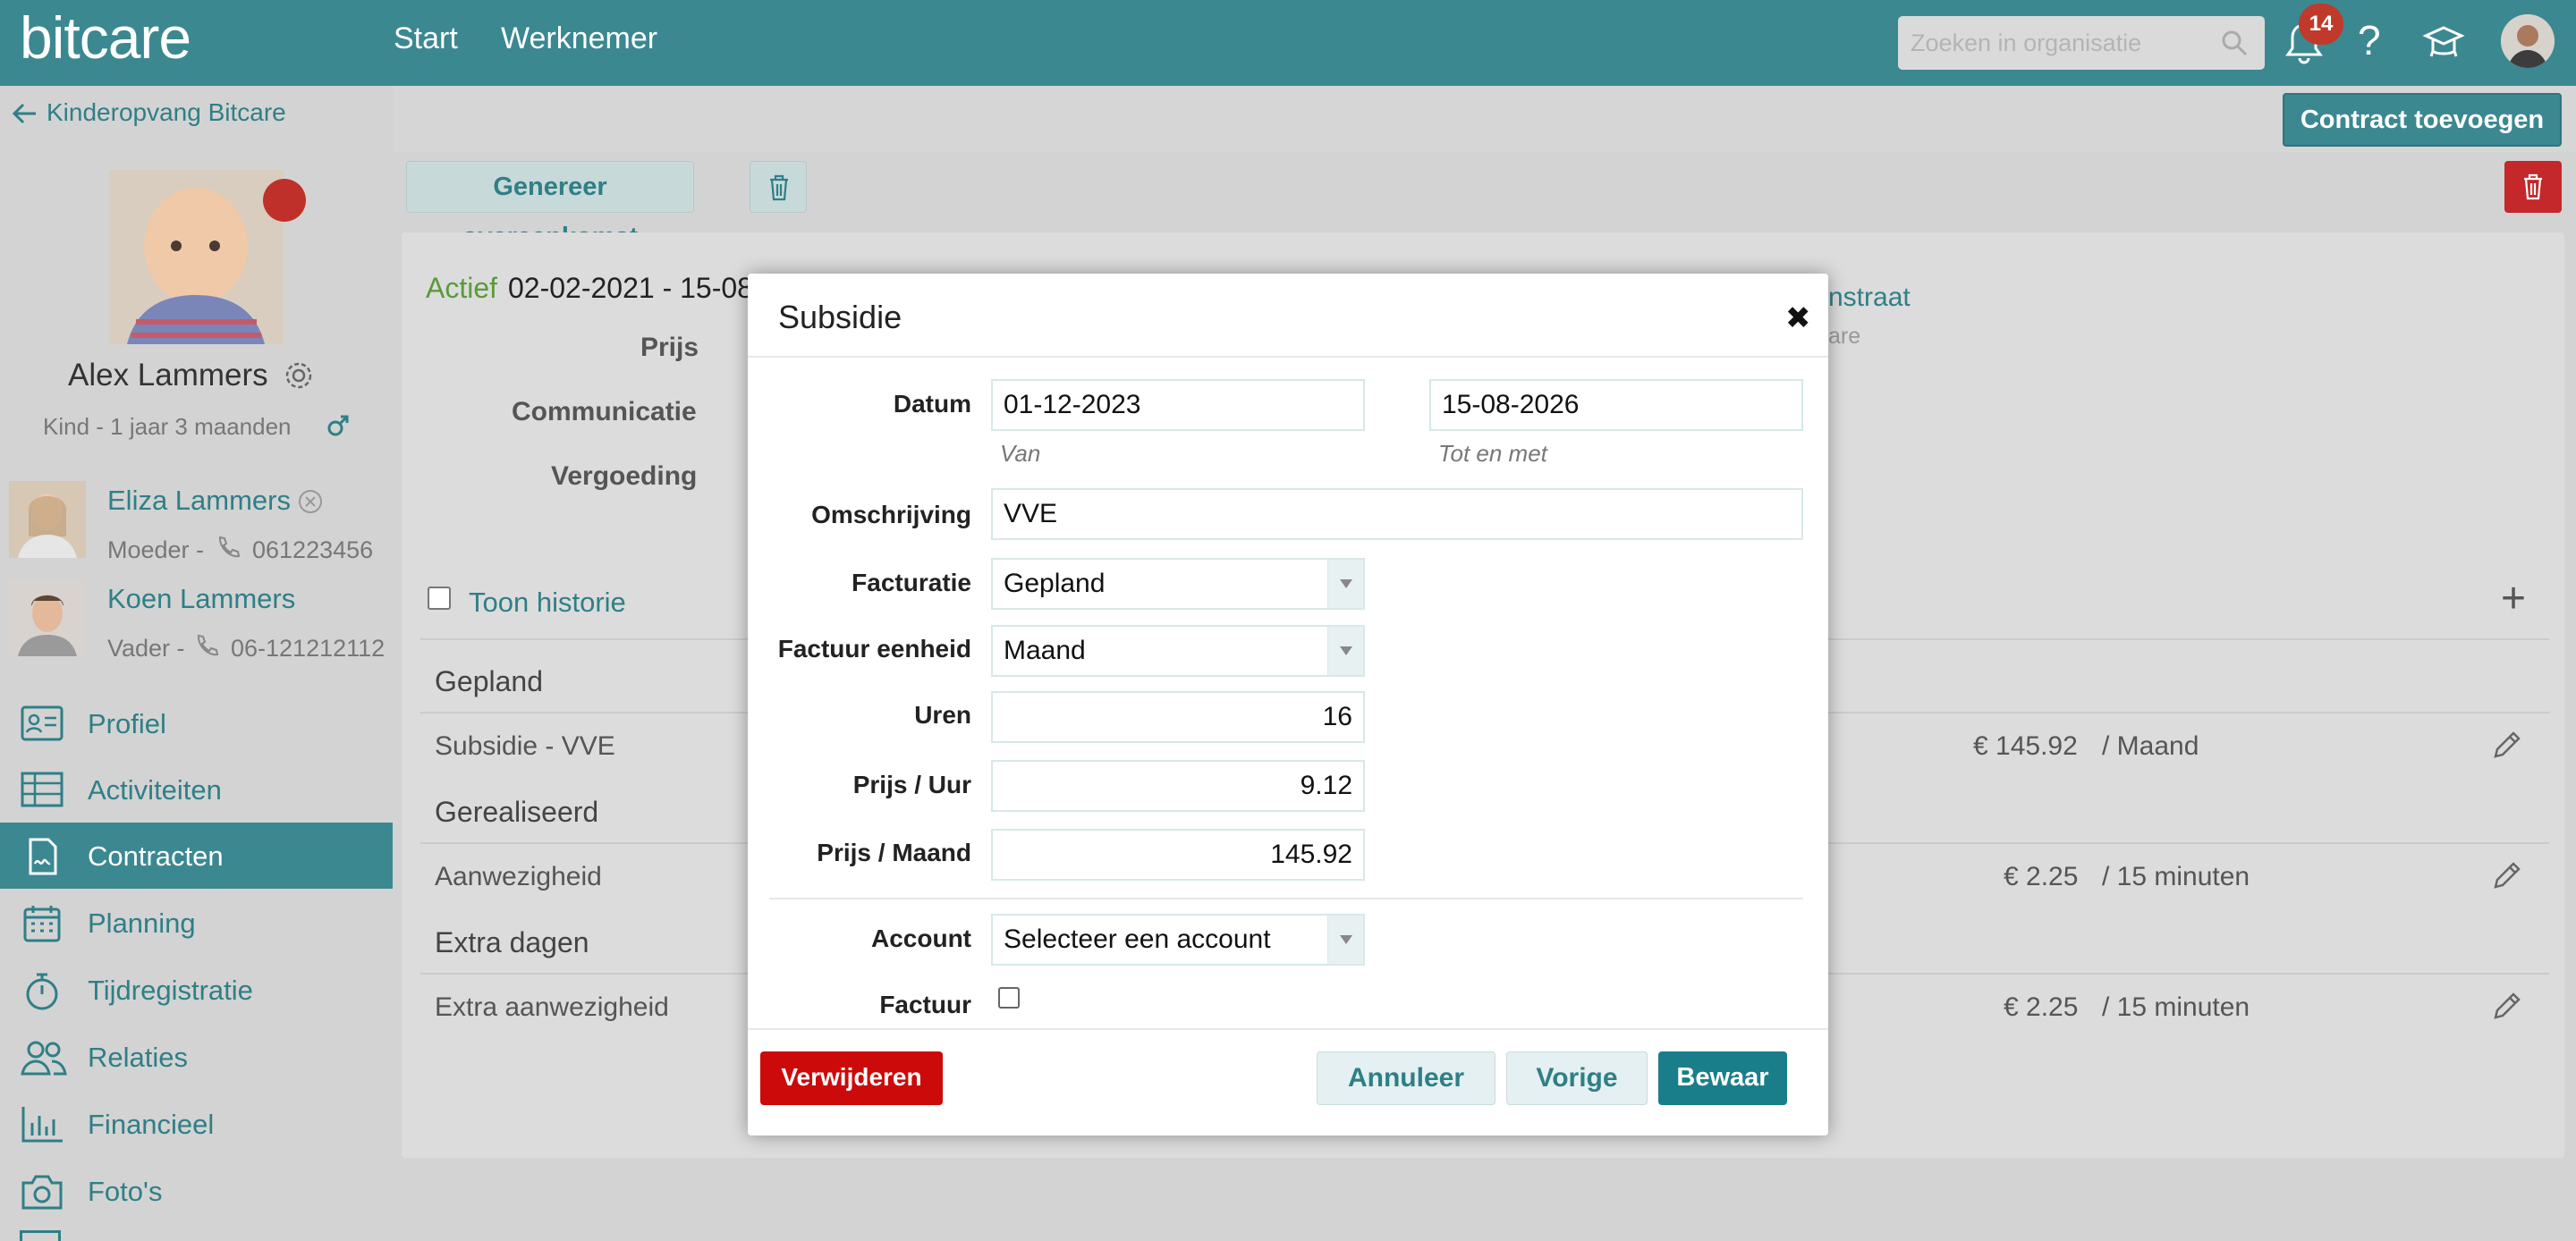 This screenshot has width=2576, height=1241. I want to click on camera-icon, so click(42, 1192).